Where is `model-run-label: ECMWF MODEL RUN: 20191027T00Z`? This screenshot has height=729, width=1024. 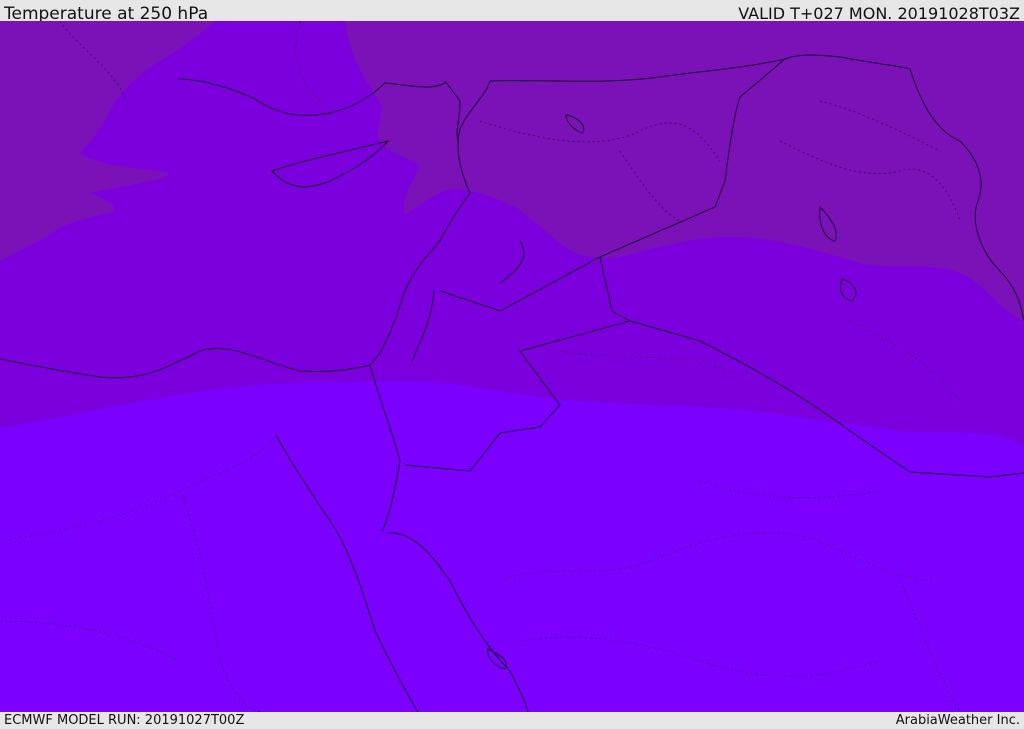 model-run-label: ECMWF MODEL RUN: 20191027T00Z is located at coordinates (124, 720).